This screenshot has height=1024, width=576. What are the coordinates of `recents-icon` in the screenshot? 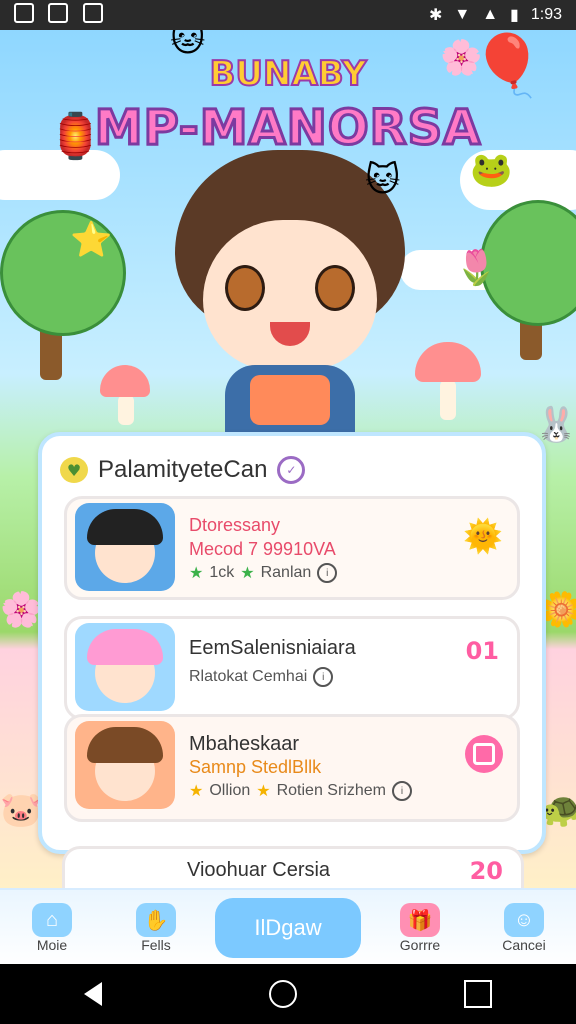 It's located at (478, 994).